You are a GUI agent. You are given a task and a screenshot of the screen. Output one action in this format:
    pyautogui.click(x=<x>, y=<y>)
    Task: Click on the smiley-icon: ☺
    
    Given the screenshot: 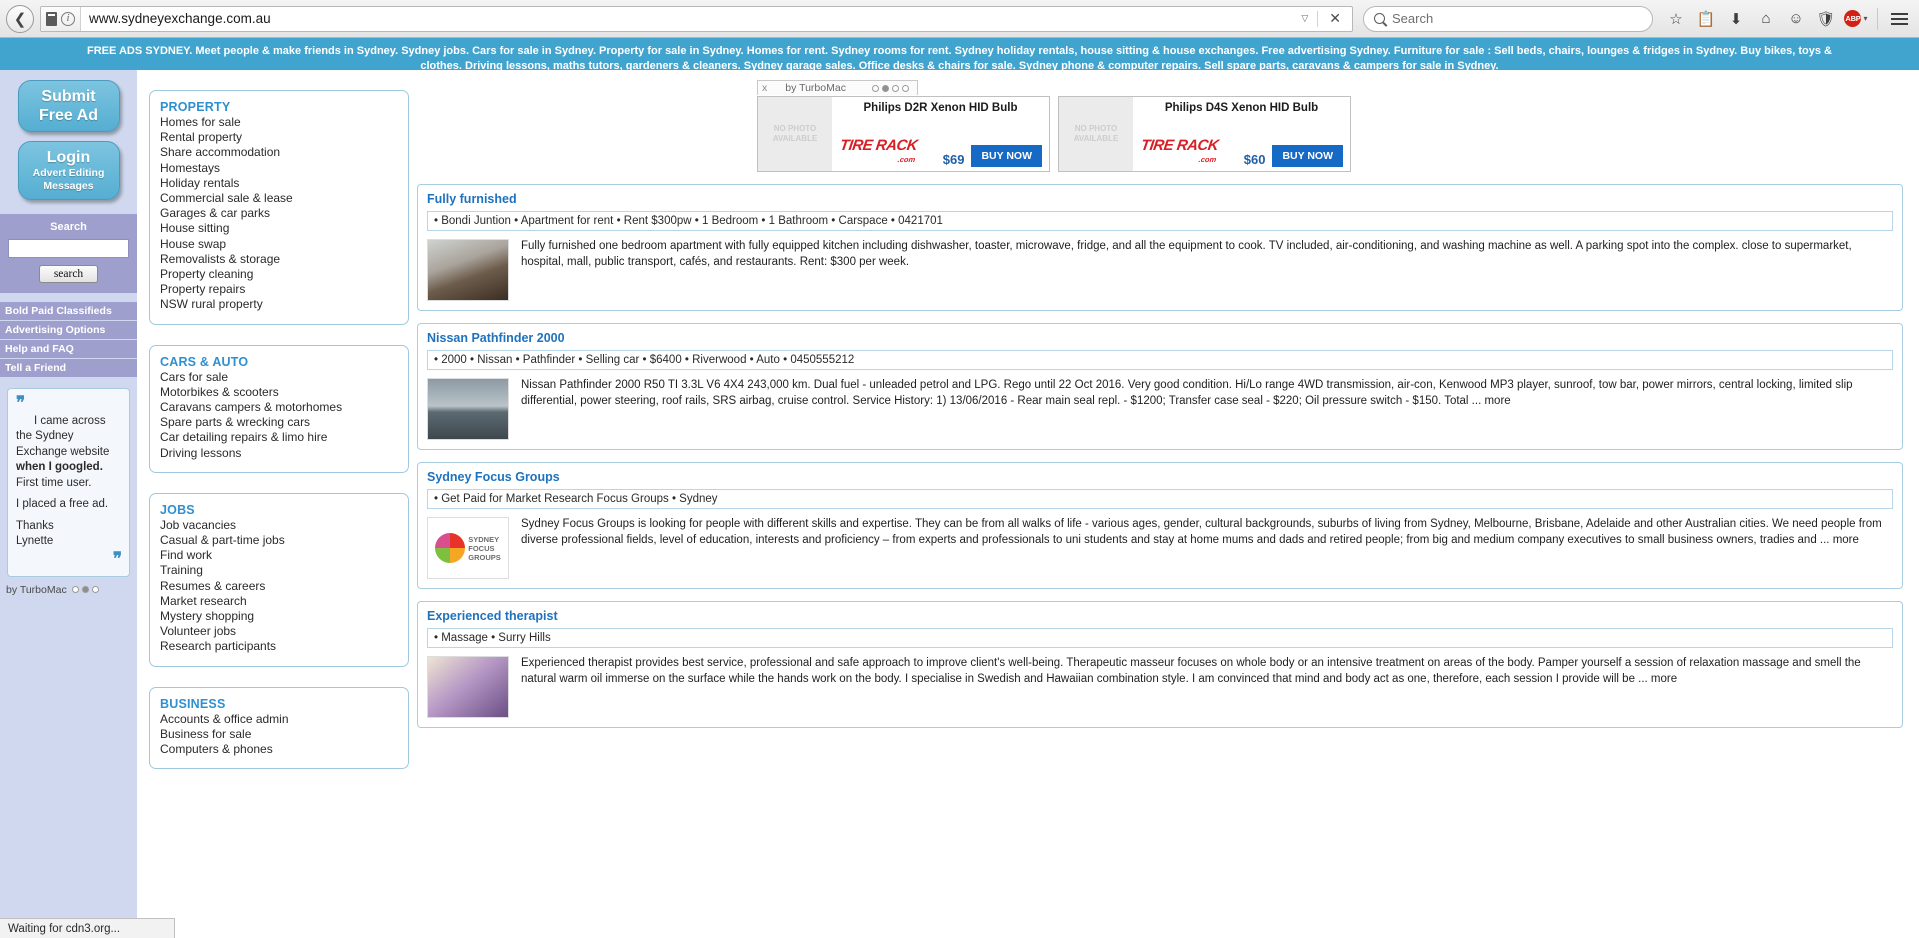 What is the action you would take?
    pyautogui.click(x=1796, y=19)
    